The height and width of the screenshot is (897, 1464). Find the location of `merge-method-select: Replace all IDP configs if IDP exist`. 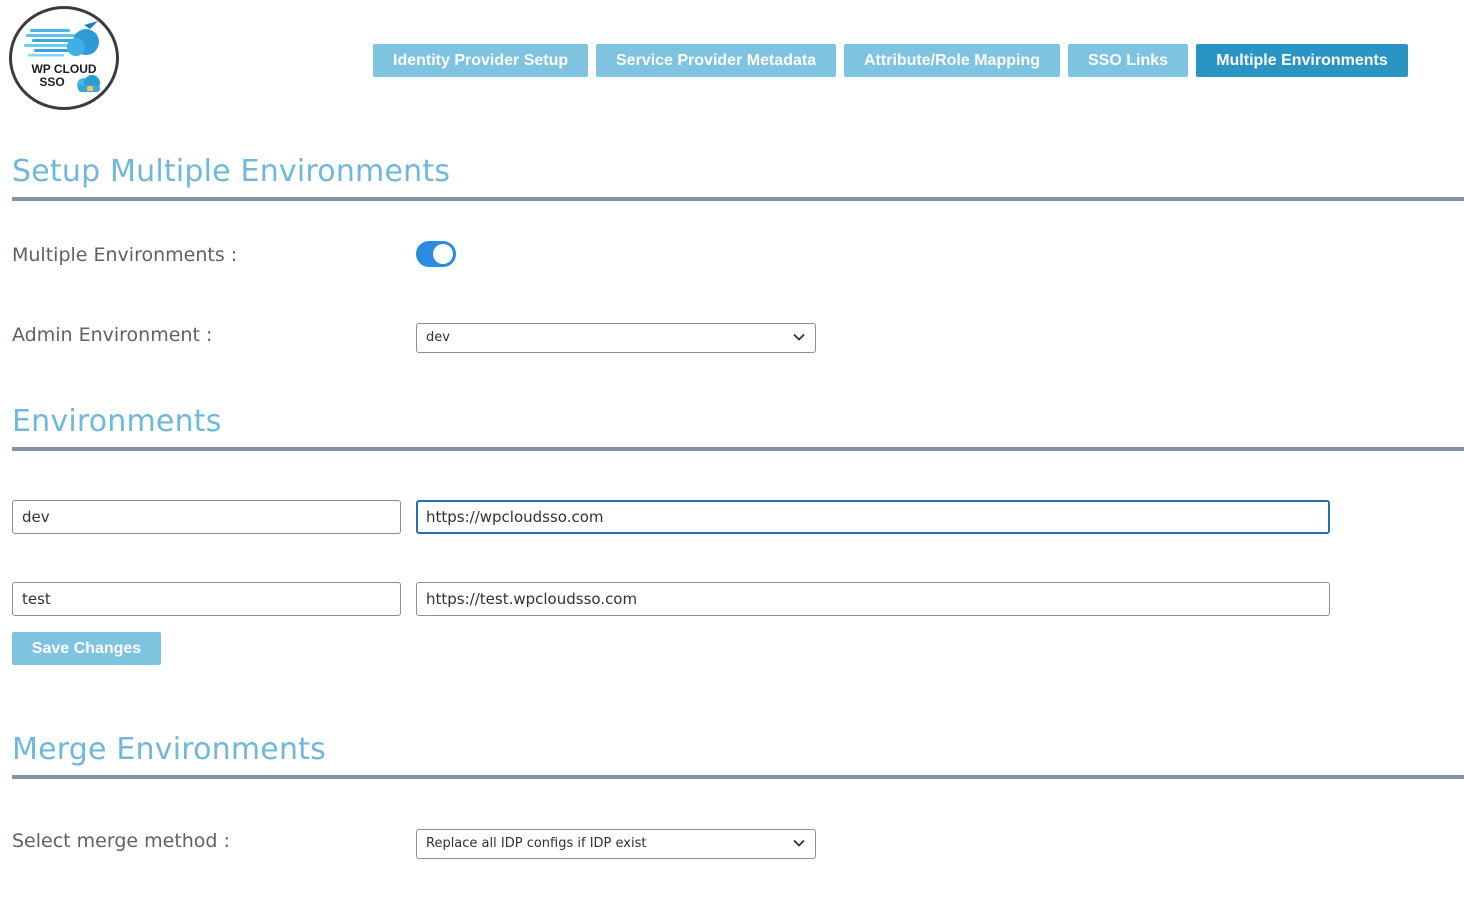

merge-method-select: Replace all IDP configs if IDP exist is located at coordinates (616, 844).